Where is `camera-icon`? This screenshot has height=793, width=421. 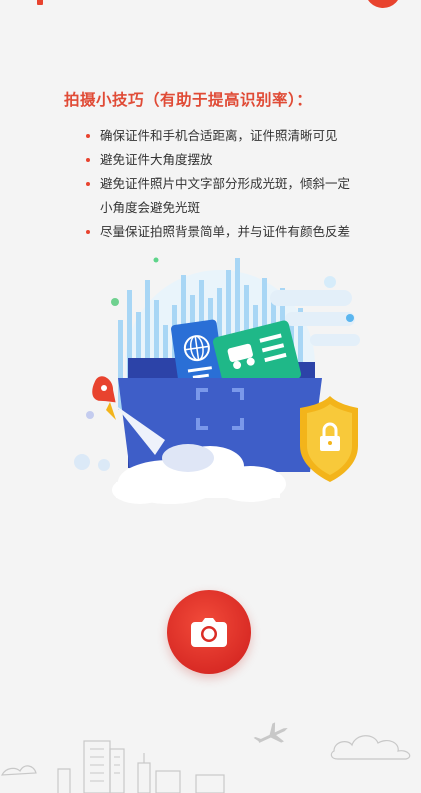
camera-icon is located at coordinates (209, 632).